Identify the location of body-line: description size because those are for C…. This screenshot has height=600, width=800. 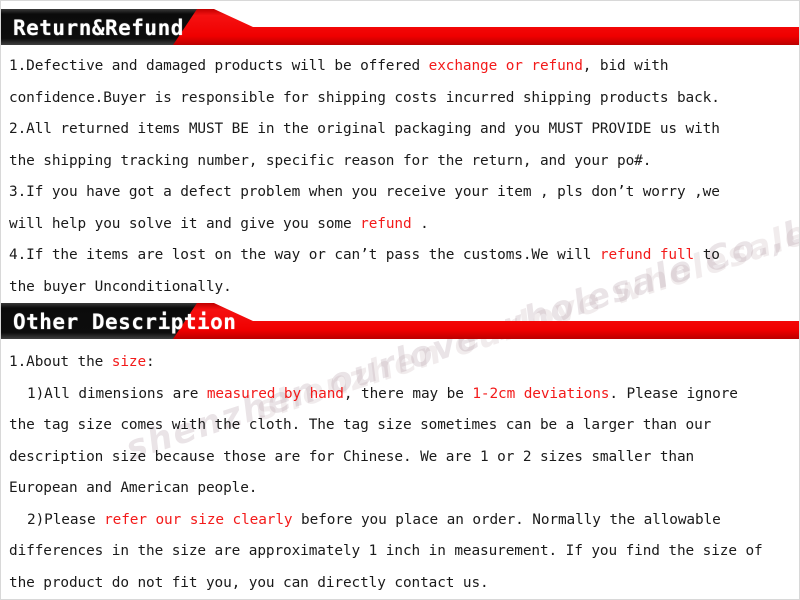
(400, 458).